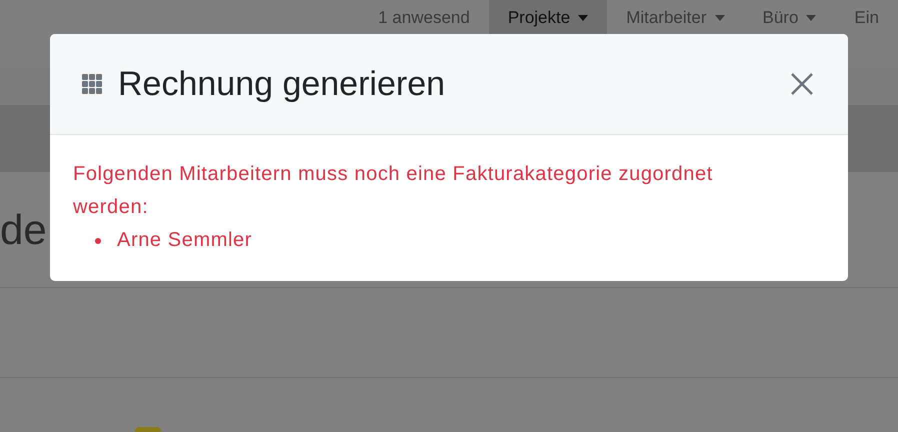 The height and width of the screenshot is (432, 898). Describe the element at coordinates (98, 241) in the screenshot. I see `bullet-icon` at that location.